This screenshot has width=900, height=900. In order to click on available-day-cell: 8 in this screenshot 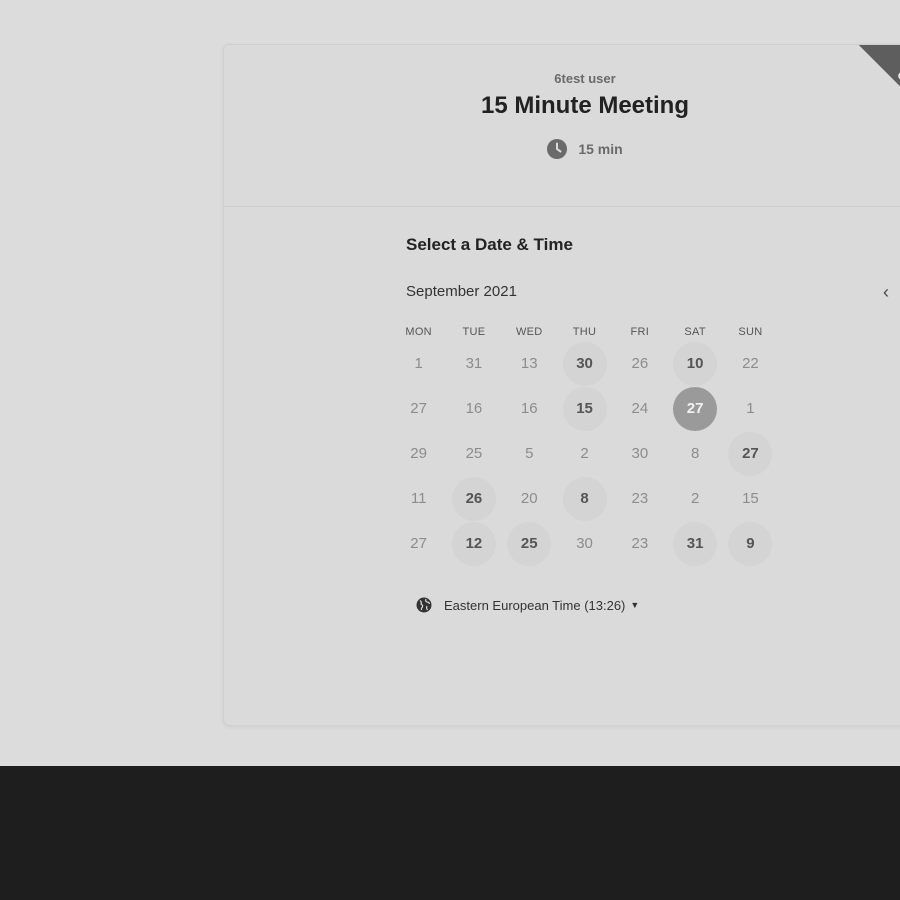, I will do `click(584, 498)`.